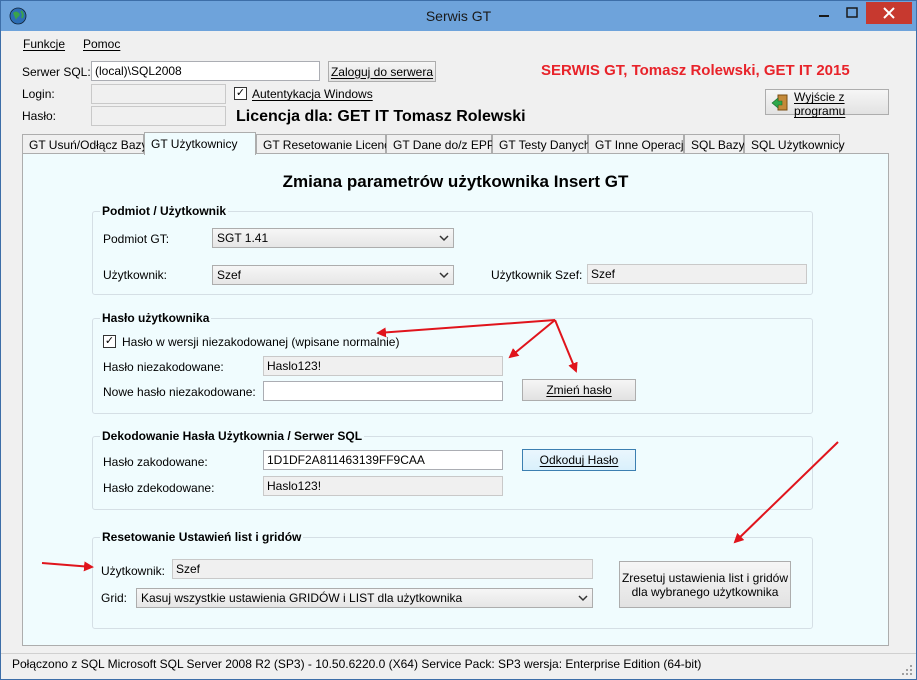 The width and height of the screenshot is (917, 680). I want to click on brand-text: SERWIS GT, Tomasz Rolewski, GET IT 2015, so click(695, 70).